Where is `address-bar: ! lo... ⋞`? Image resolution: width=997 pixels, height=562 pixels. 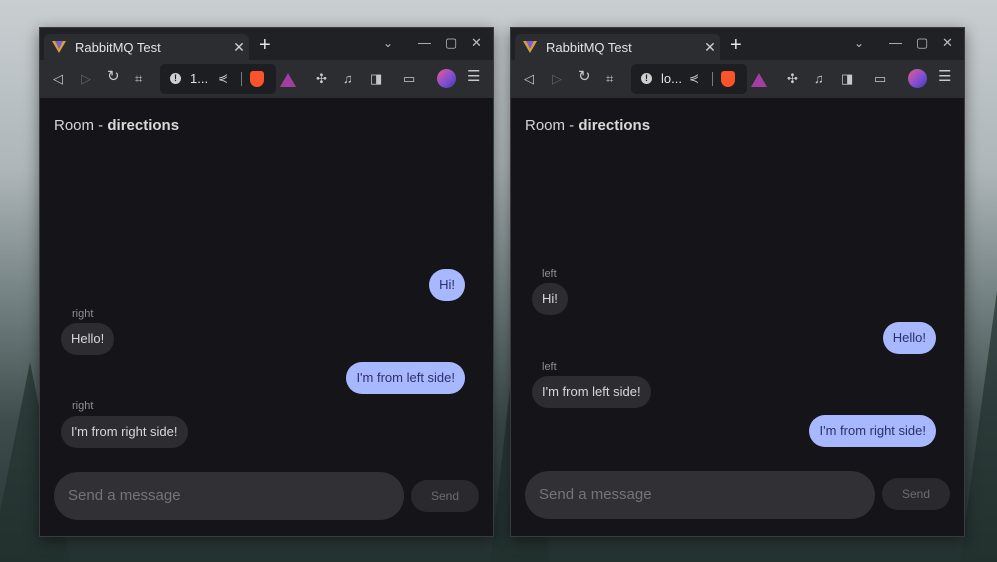 address-bar: ! lo... ⋞ is located at coordinates (699, 79).